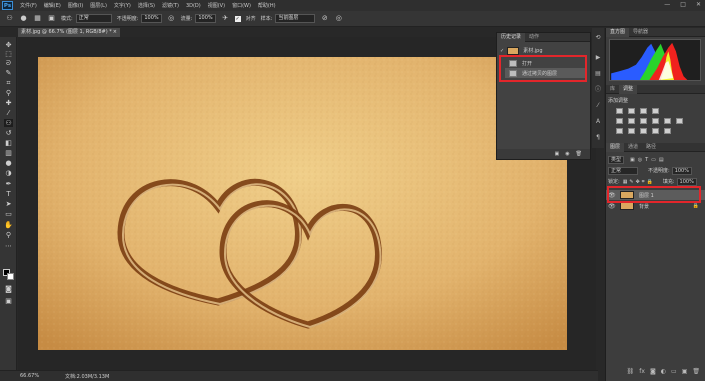  What do you see at coordinates (667, 131) in the screenshot?
I see `selective-color-icon` at bounding box center [667, 131].